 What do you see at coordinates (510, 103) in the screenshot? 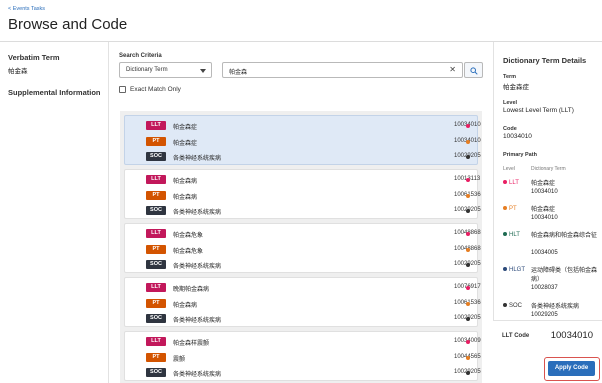
I see `level-label: Level` at bounding box center [510, 103].